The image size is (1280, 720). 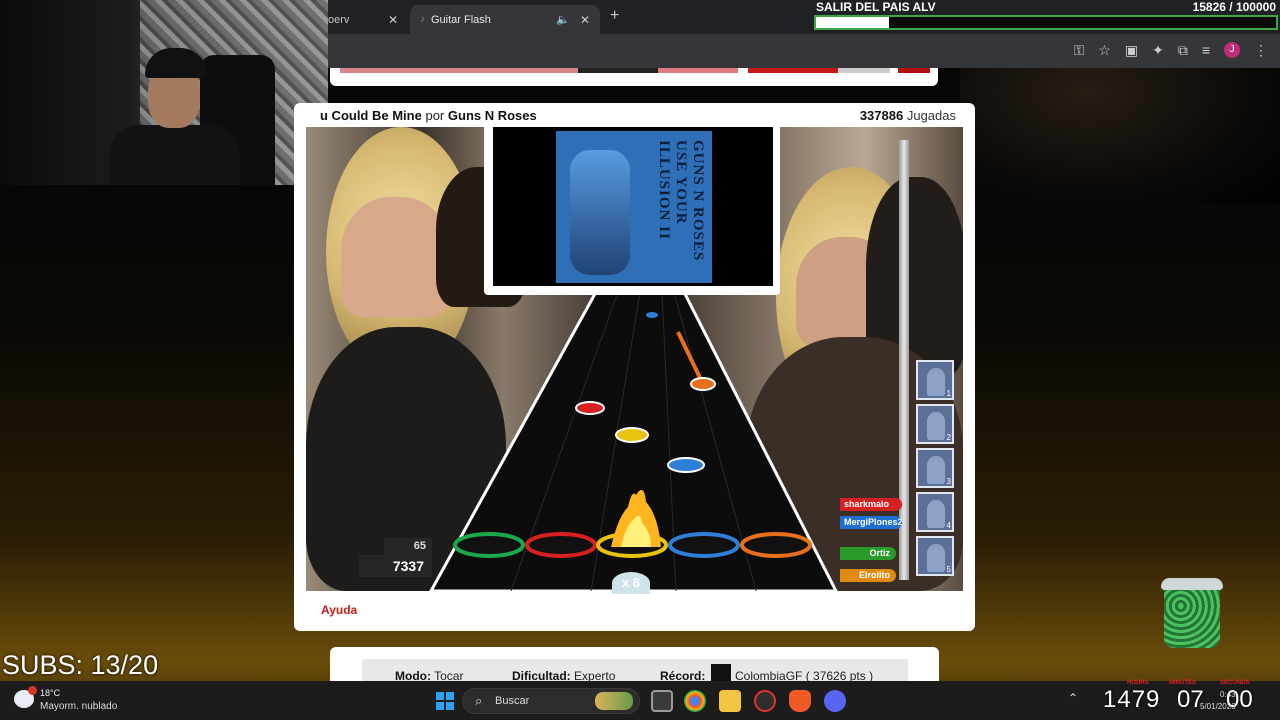 What do you see at coordinates (681, 201) in the screenshot?
I see `album-cover-text: GUNS N ROSES USE YOUR ILLUSION II` at bounding box center [681, 201].